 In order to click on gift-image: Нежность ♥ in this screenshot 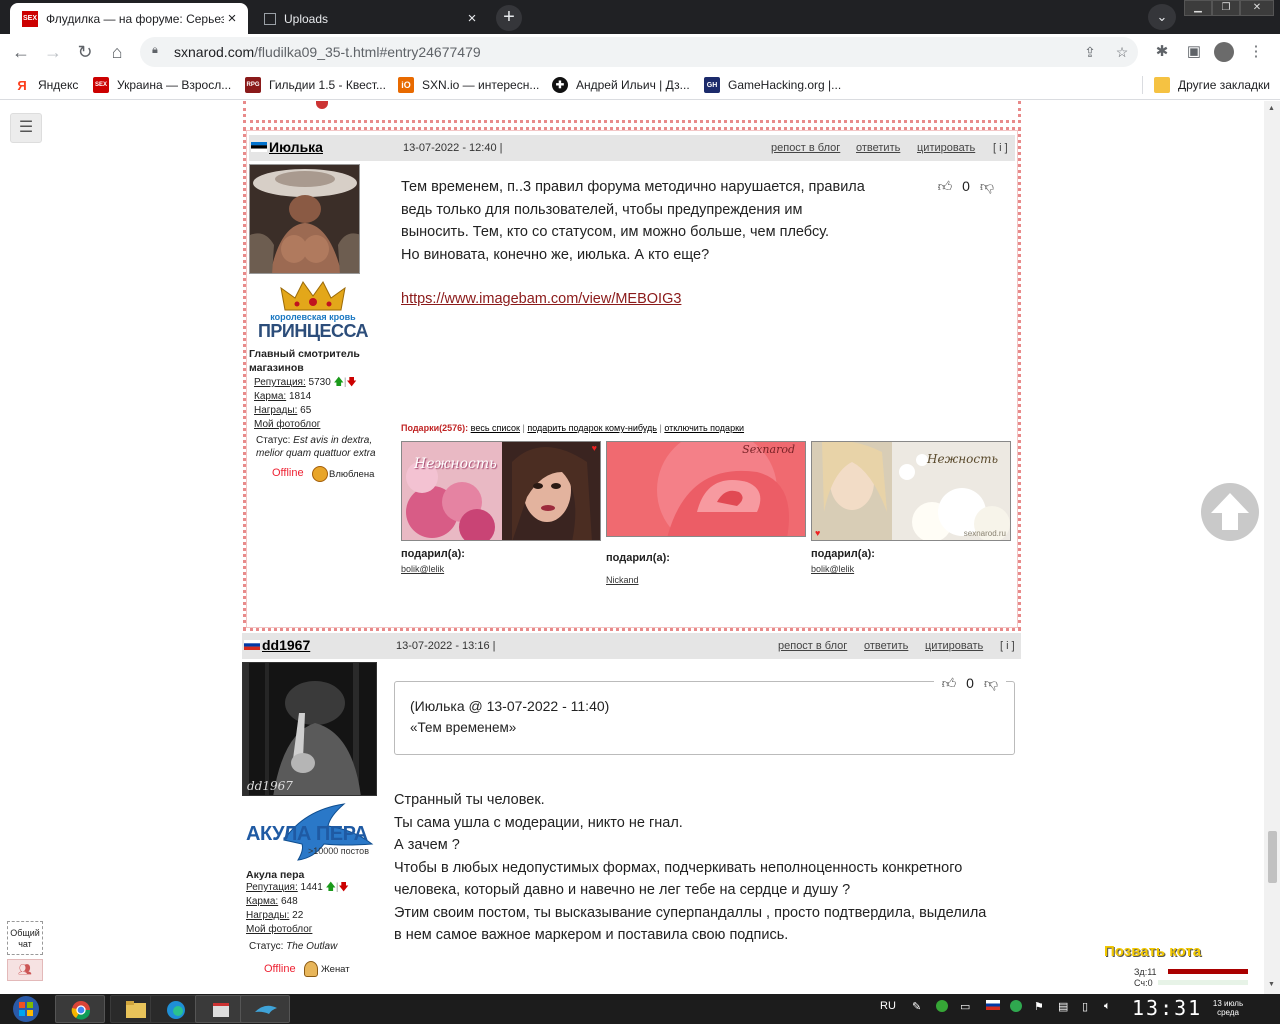, I will do `click(501, 491)`.